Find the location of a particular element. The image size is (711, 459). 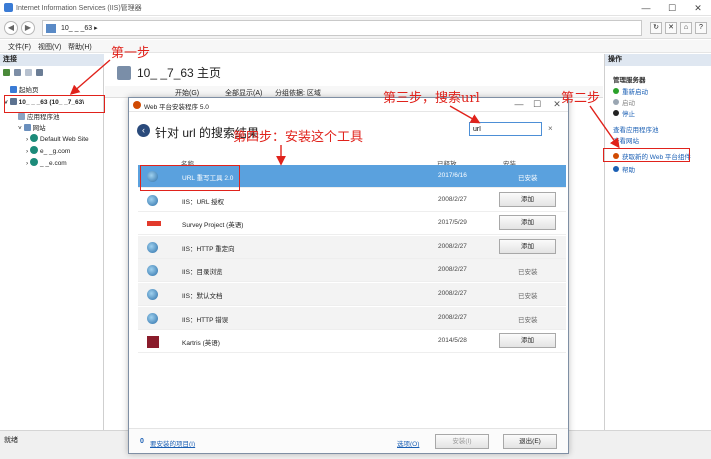

arrow-step1 is located at coordinates (90, 77).